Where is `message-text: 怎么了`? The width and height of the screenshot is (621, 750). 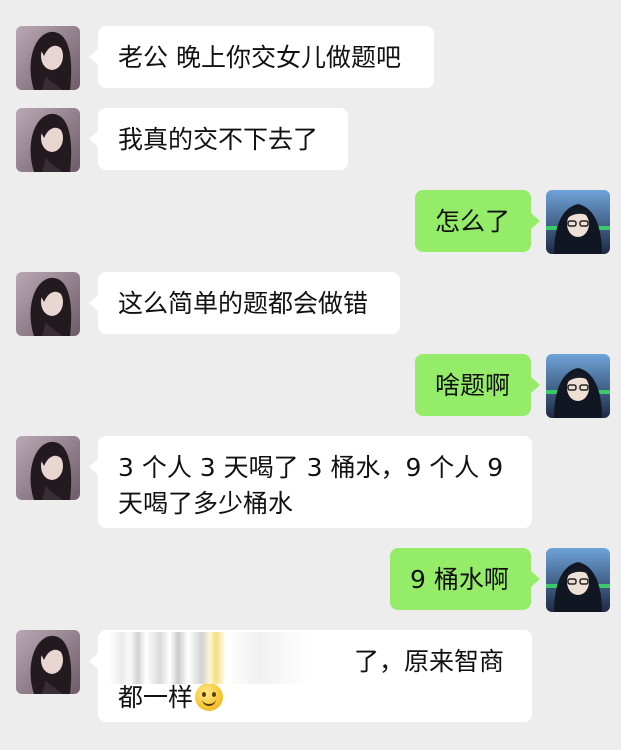 message-text: 怎么了 is located at coordinates (473, 221).